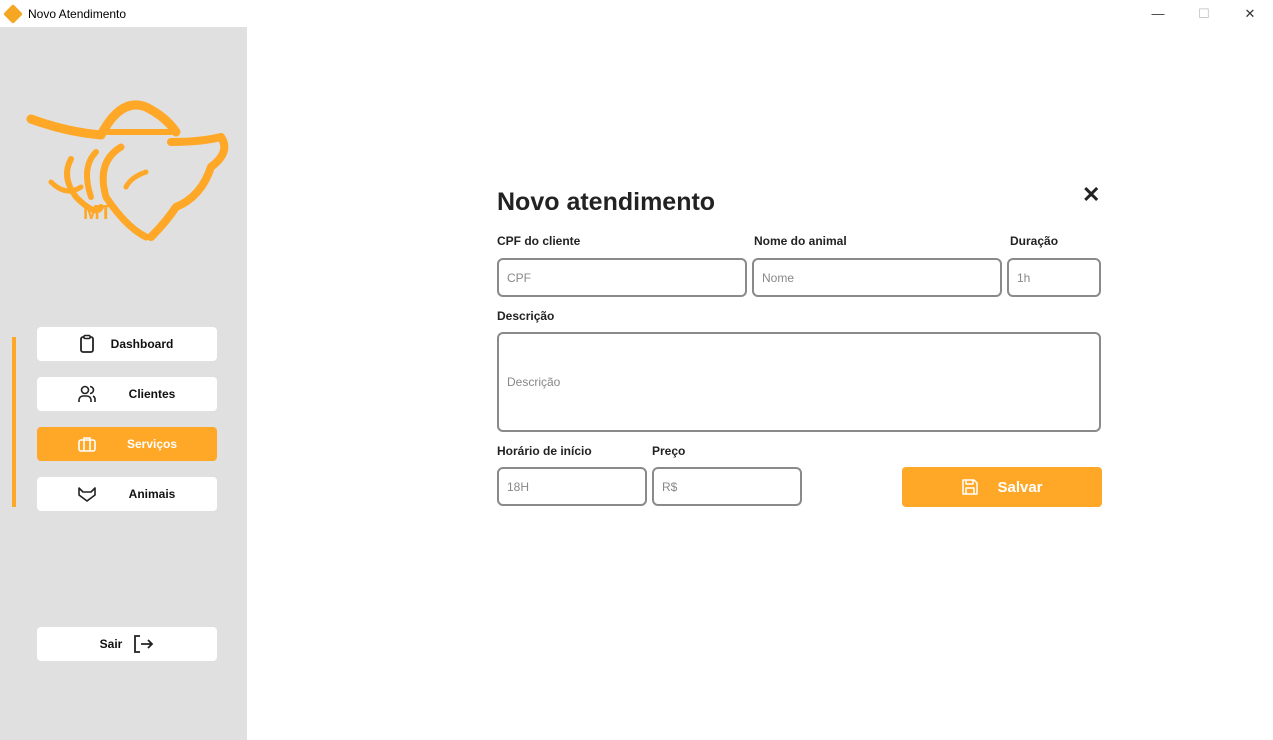 The image size is (1273, 740). What do you see at coordinates (13, 13) in the screenshot?
I see `app-icon` at bounding box center [13, 13].